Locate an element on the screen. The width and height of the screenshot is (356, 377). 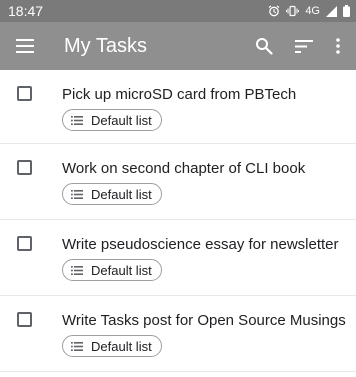
search-icon is located at coordinates (264, 46).